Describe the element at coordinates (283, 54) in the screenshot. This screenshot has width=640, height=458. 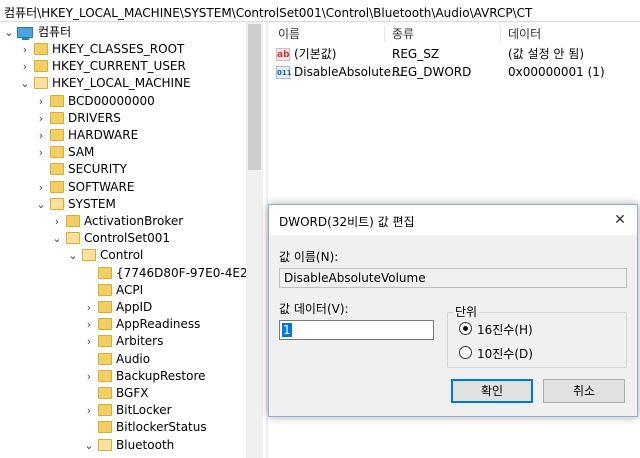
I see `string-value-icon: ab` at that location.